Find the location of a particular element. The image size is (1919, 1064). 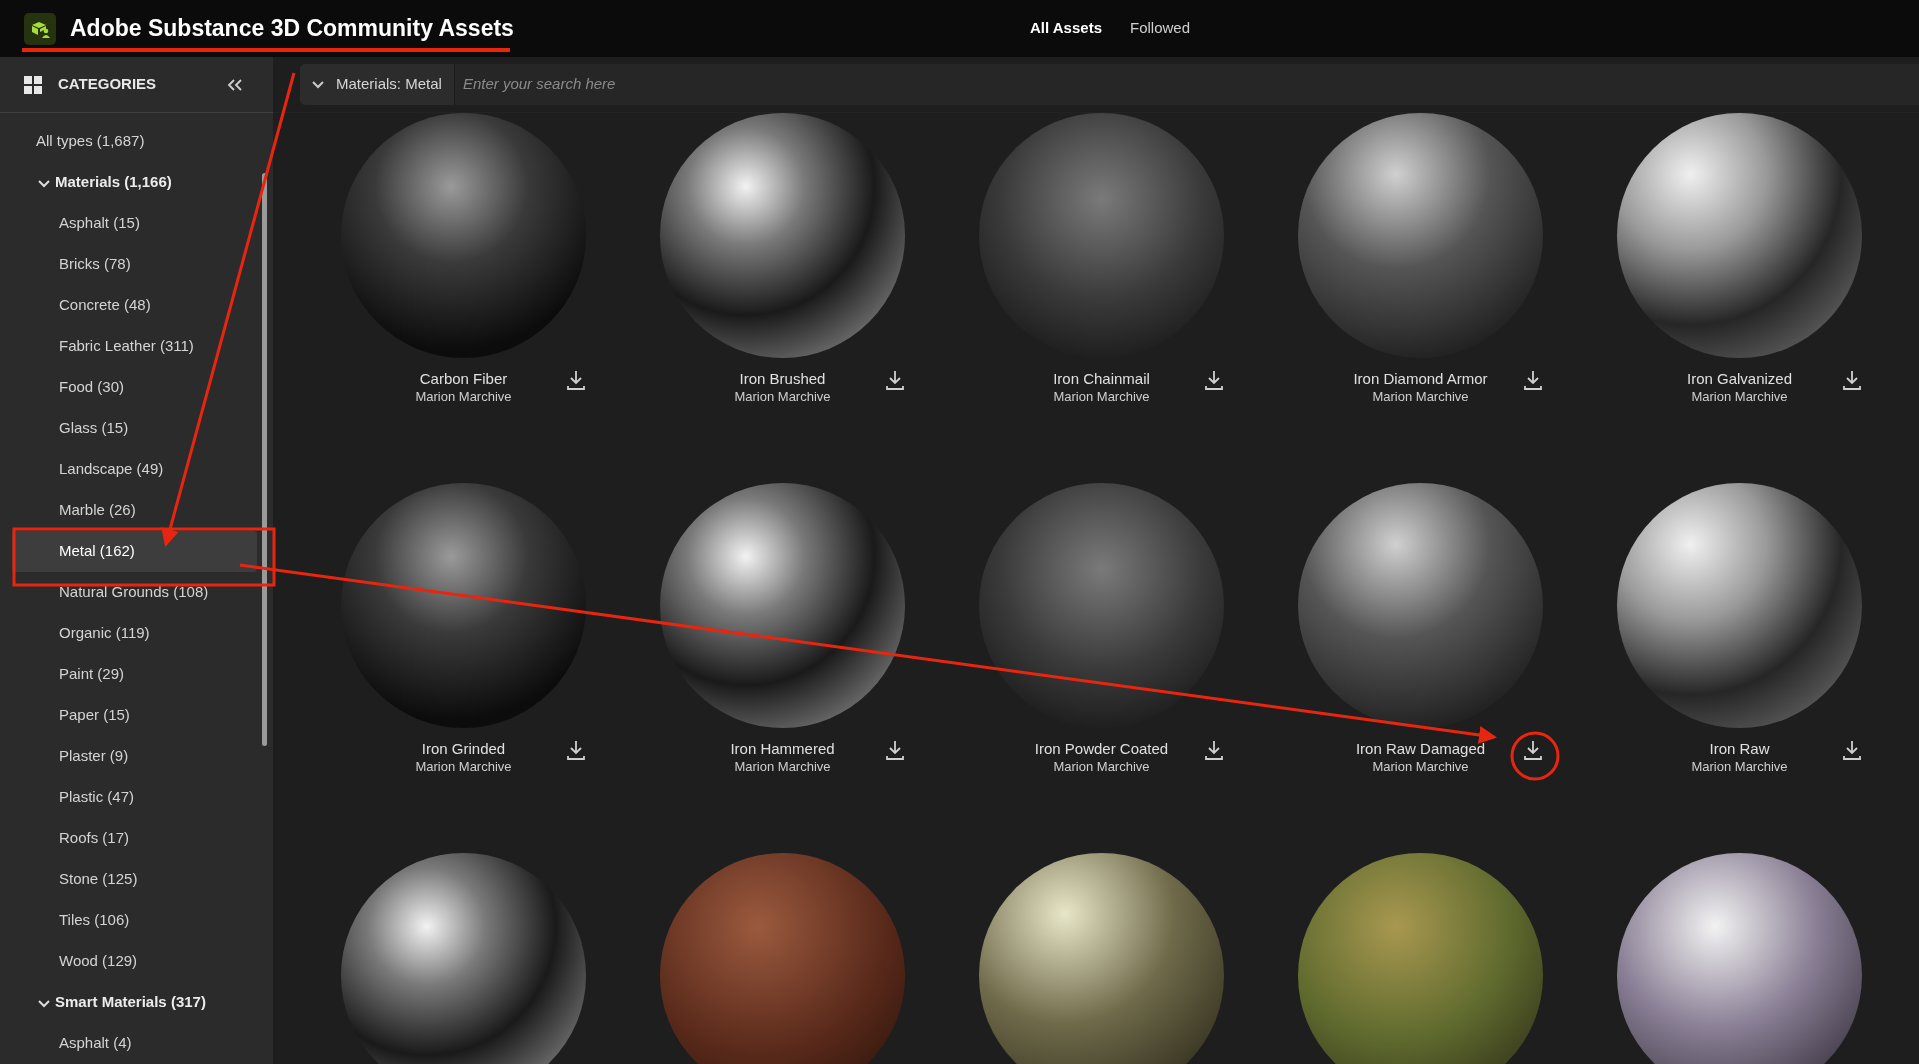

app-title: Adobe Substance 3D Community Assets is located at coordinates (292, 29).